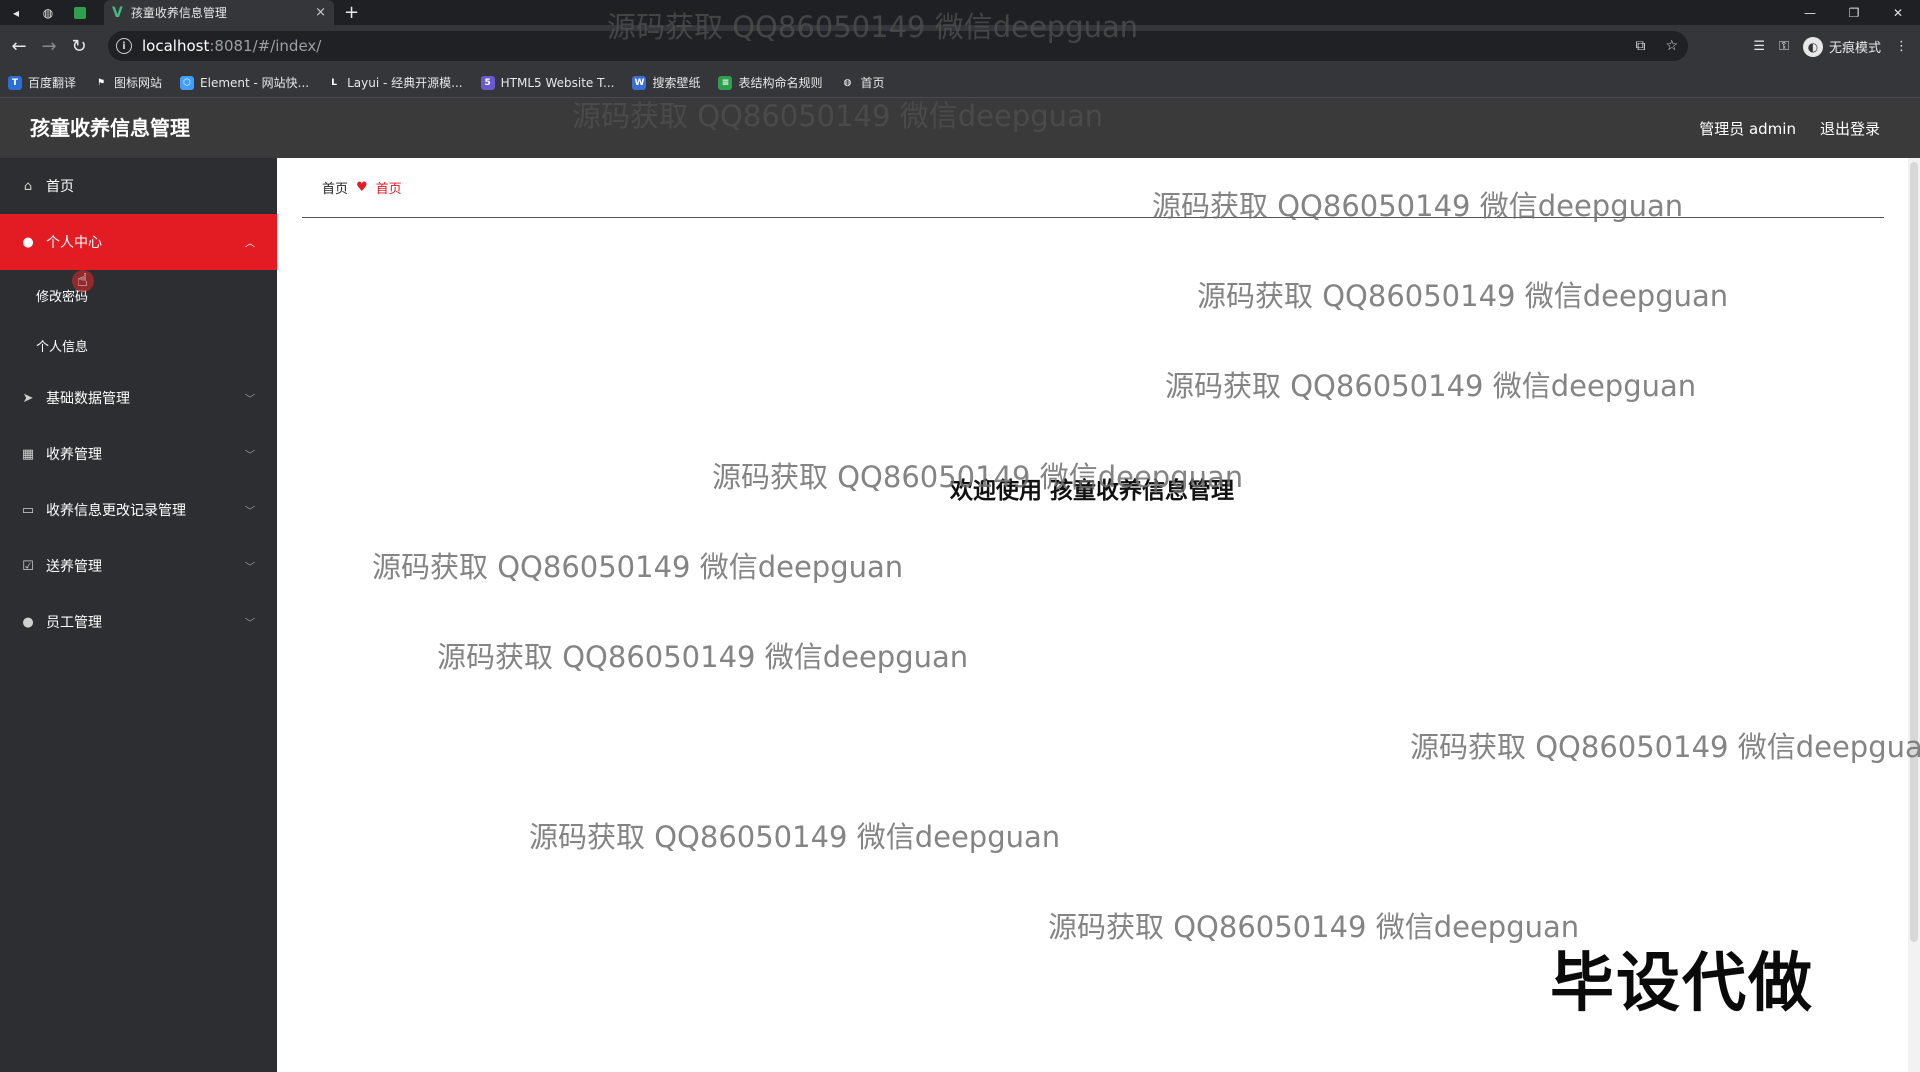 Image resolution: width=1920 pixels, height=1072 pixels. Describe the element at coordinates (176, 46) in the screenshot. I see `url-host: localhost` at that location.